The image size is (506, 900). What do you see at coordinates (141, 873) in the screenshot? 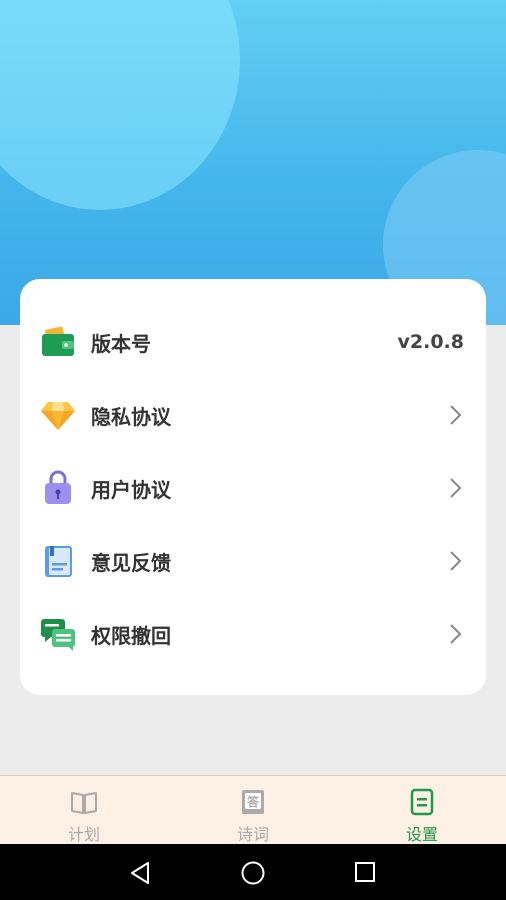
I see `back-icon` at bounding box center [141, 873].